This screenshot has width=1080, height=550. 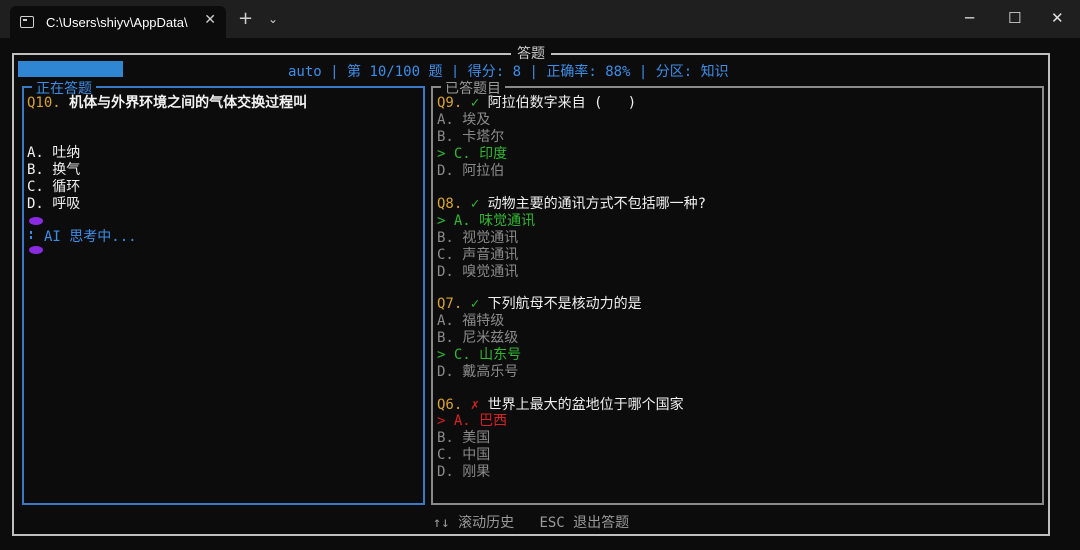 What do you see at coordinates (560, 405) in the screenshot?
I see `history-question: Q6. ✗ 世界上最大的盆地位于哪个国家` at bounding box center [560, 405].